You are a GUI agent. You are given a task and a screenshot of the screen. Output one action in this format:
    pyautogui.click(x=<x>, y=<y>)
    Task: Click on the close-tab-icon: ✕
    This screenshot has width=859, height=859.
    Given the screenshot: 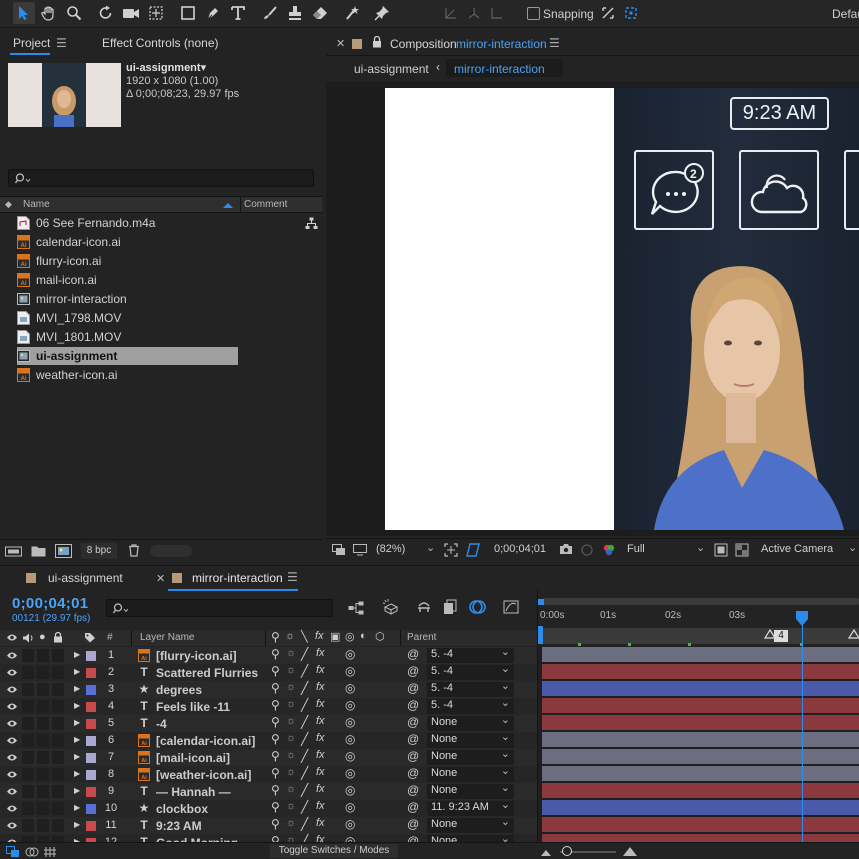 What is the action you would take?
    pyautogui.click(x=340, y=43)
    